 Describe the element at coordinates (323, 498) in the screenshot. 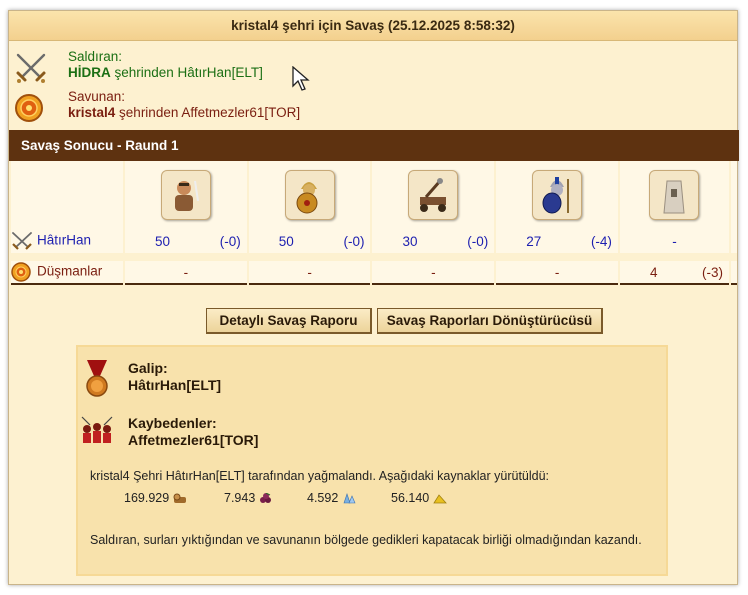

I see `resource-amount: 4.592` at that location.